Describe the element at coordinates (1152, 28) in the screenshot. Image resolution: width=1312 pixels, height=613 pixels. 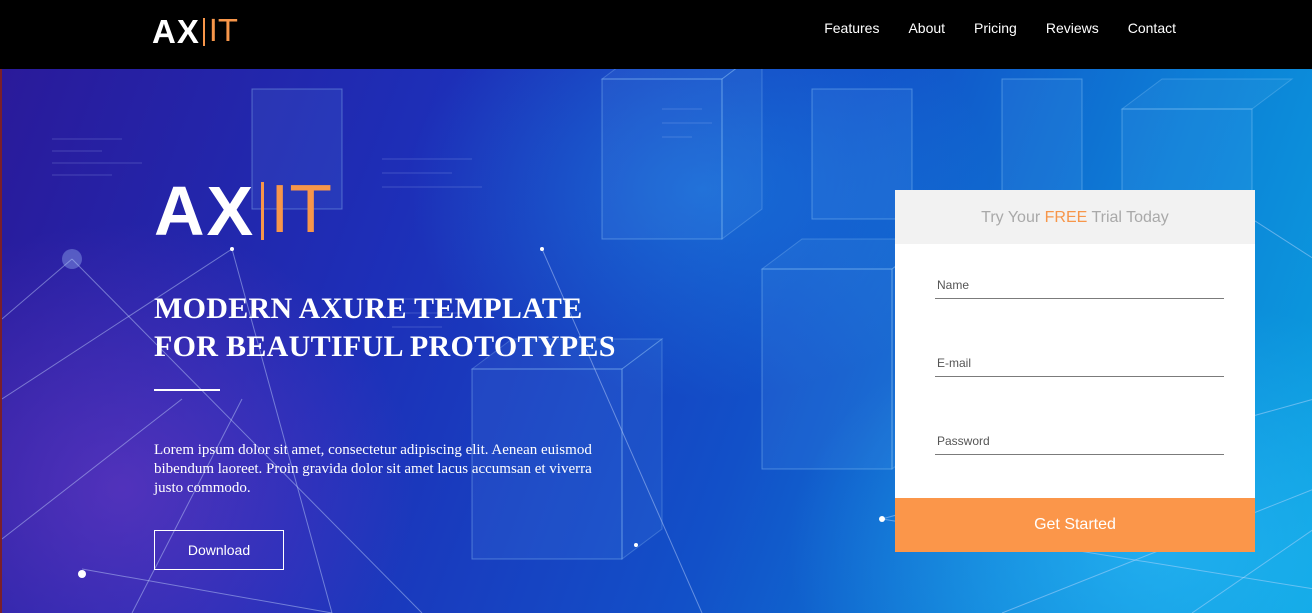
I see `nav-link-contact: Contact` at that location.